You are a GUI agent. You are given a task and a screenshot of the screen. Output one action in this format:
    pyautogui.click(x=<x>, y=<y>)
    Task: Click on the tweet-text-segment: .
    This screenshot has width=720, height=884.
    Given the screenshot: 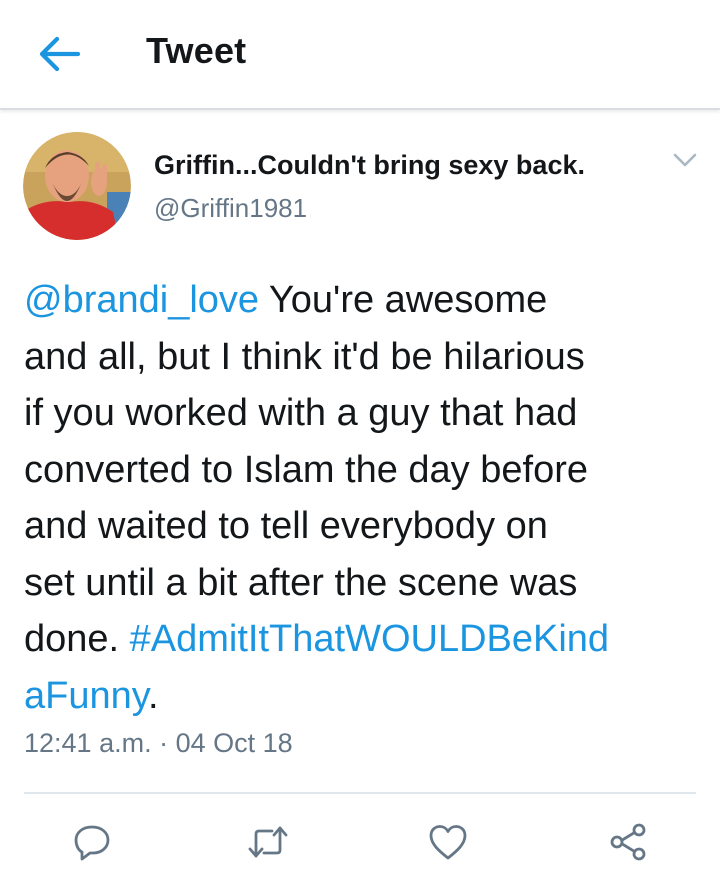 What is the action you would take?
    pyautogui.click(x=153, y=695)
    